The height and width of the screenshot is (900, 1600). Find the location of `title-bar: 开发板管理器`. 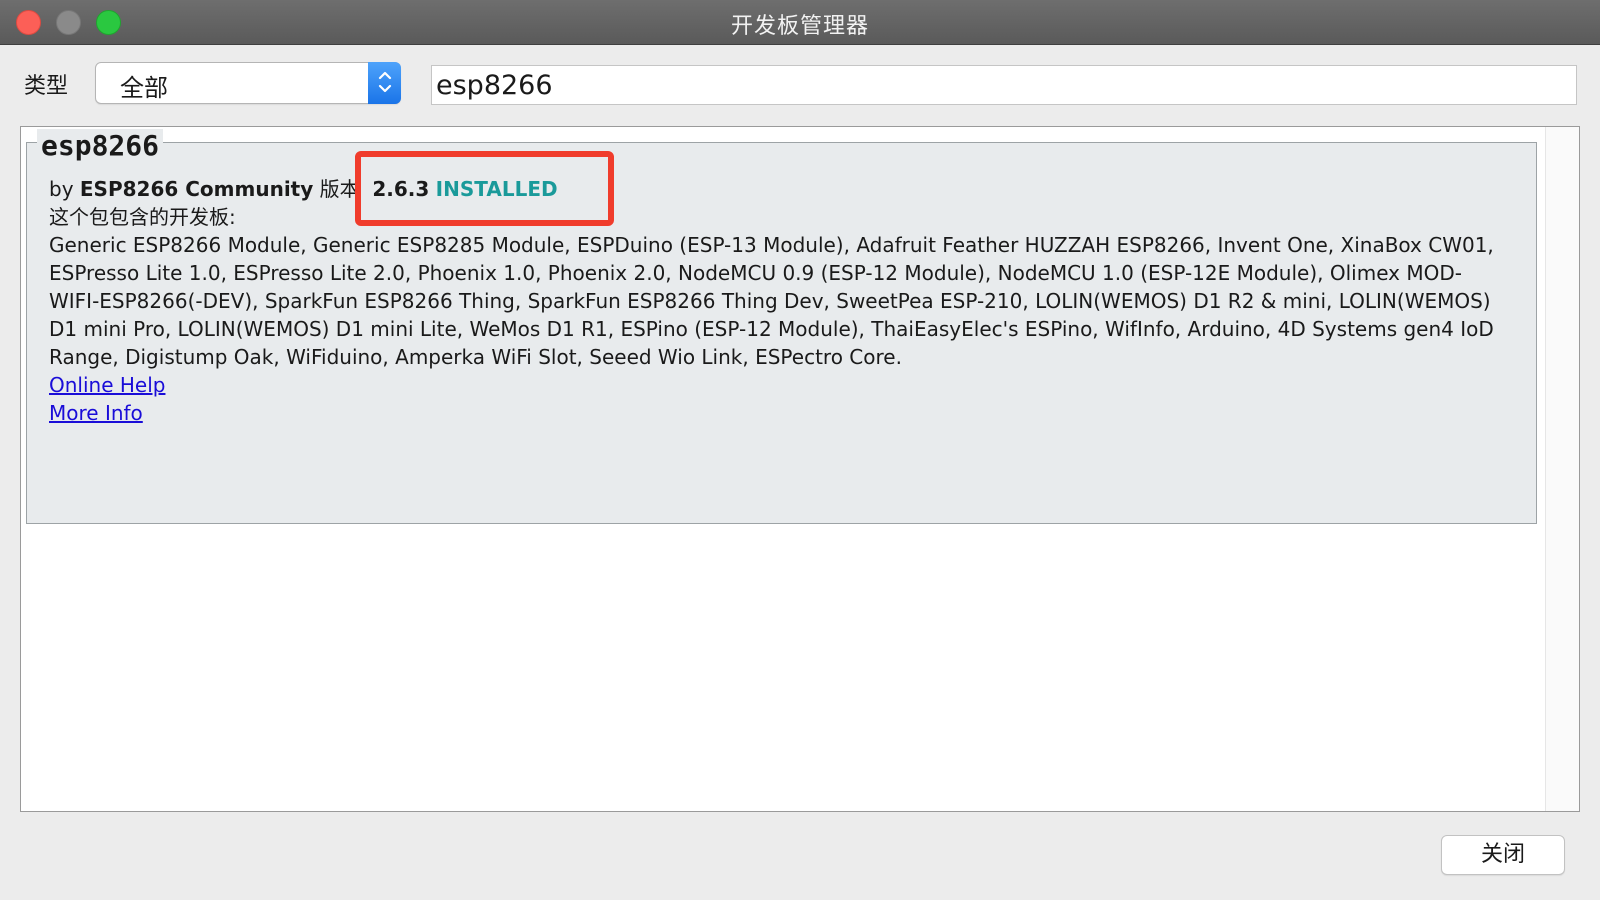

title-bar: 开发板管理器 is located at coordinates (800, 22).